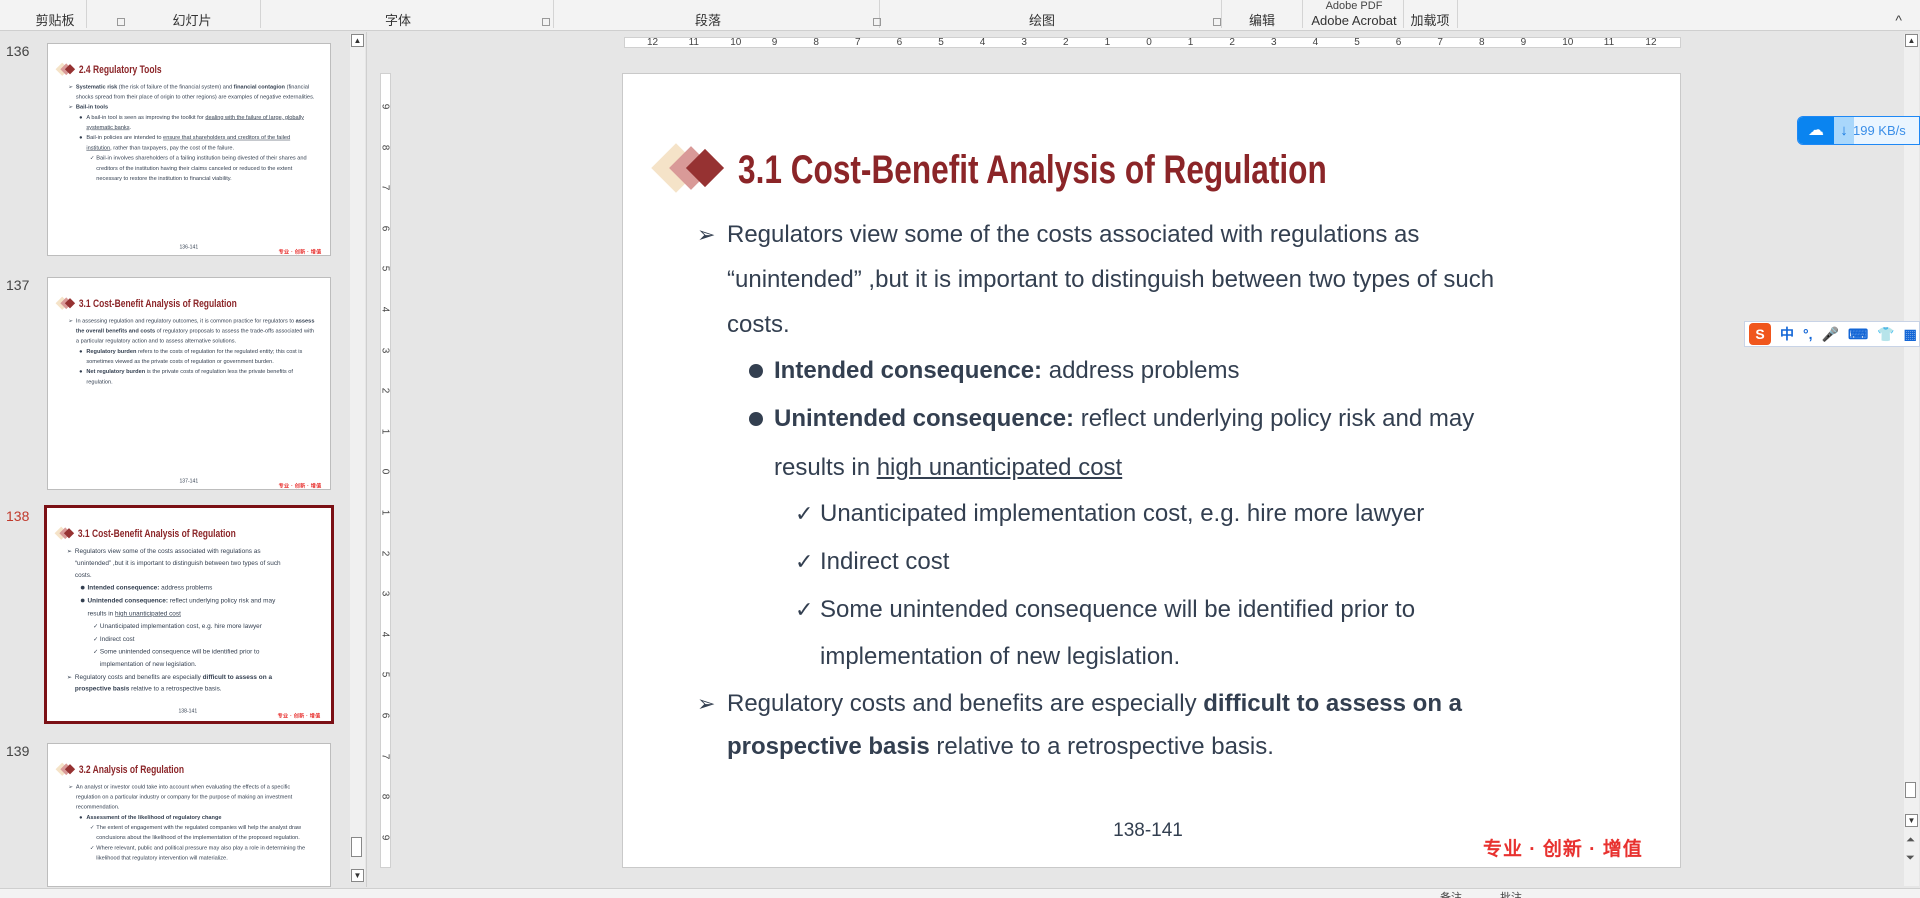 This screenshot has width=1920, height=898. I want to click on bold-text: prospective basis, so click(828, 746).